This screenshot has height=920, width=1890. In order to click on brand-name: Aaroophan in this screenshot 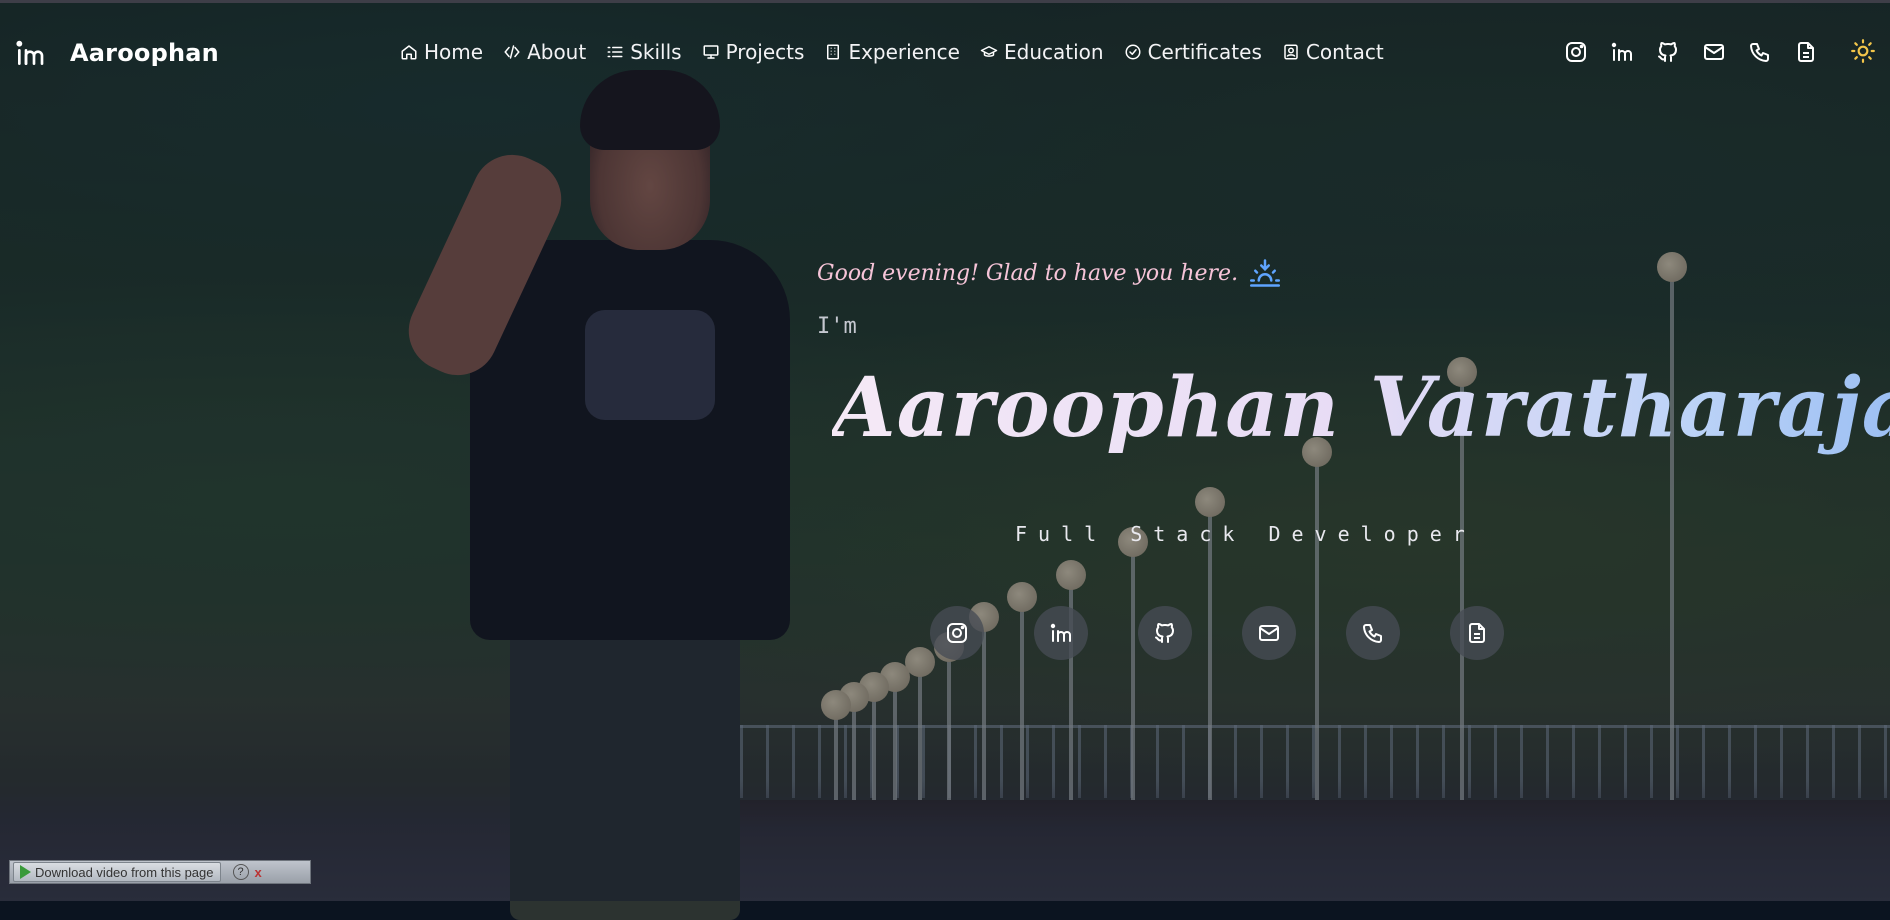, I will do `click(144, 53)`.